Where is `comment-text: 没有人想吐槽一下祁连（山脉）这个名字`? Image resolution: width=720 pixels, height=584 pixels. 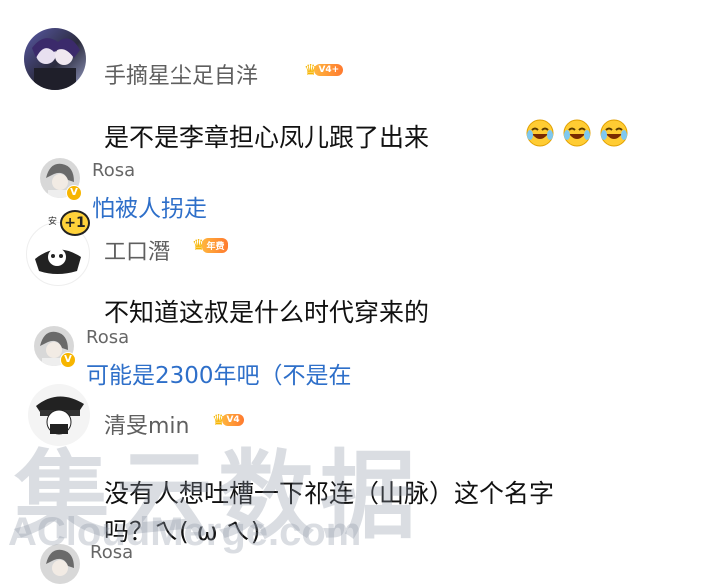 comment-text: 没有人想吐槽一下祁连（山脉）这个名字 is located at coordinates (329, 493).